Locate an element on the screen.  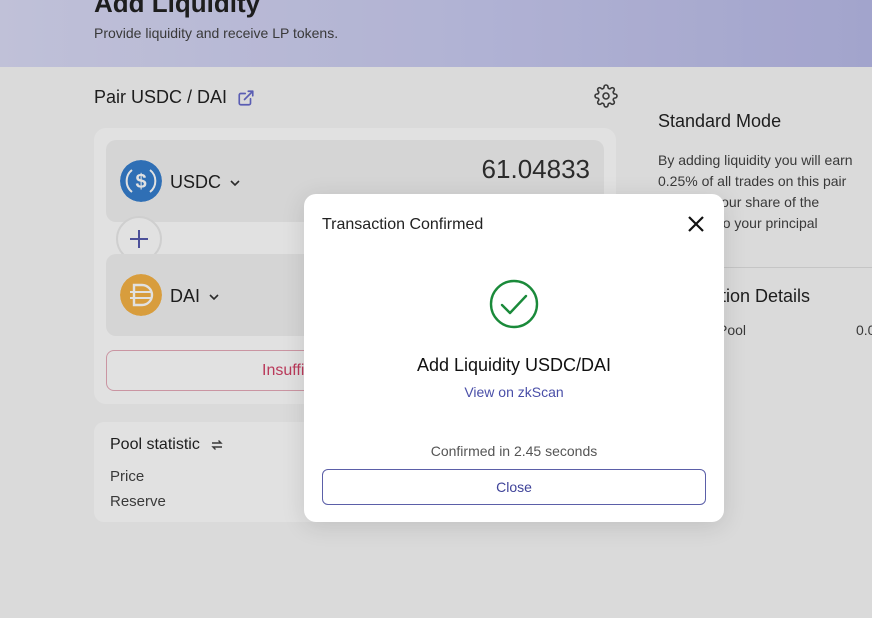
close-icon is located at coordinates (696, 224).